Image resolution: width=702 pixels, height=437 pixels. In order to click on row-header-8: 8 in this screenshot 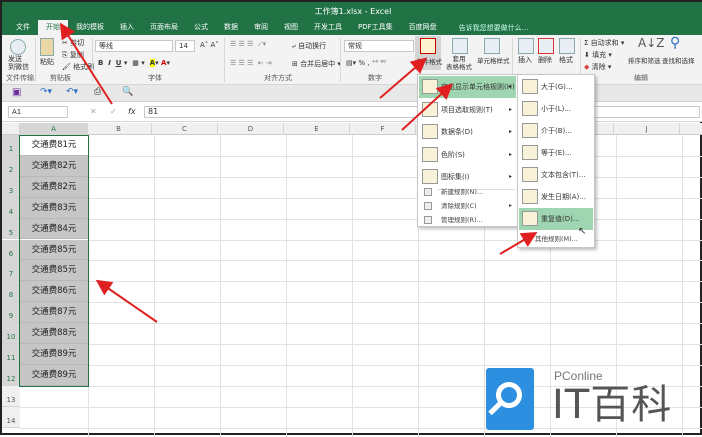, I will do `click(11, 292)`.